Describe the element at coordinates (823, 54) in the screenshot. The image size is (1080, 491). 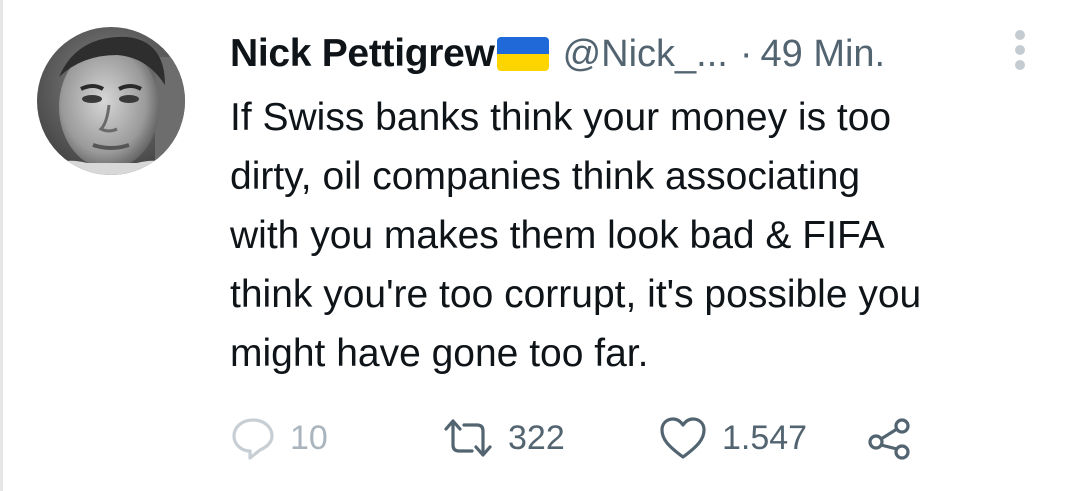
I see `tweet-timestamp: 49 Min.` at that location.